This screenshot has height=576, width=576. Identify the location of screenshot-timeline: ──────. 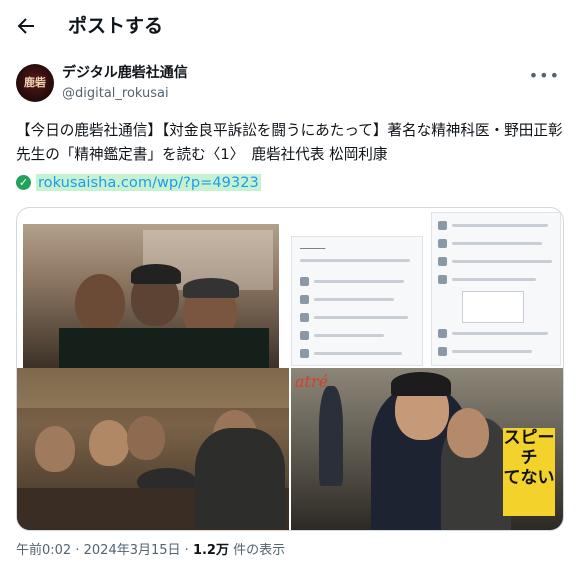
(357, 301).